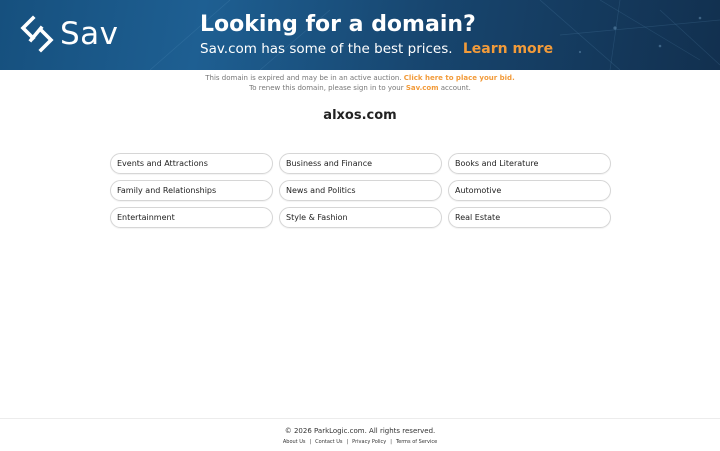 This screenshot has width=720, height=451. Describe the element at coordinates (328, 442) in the screenshot. I see `contact-us-link: Contact Us` at that location.